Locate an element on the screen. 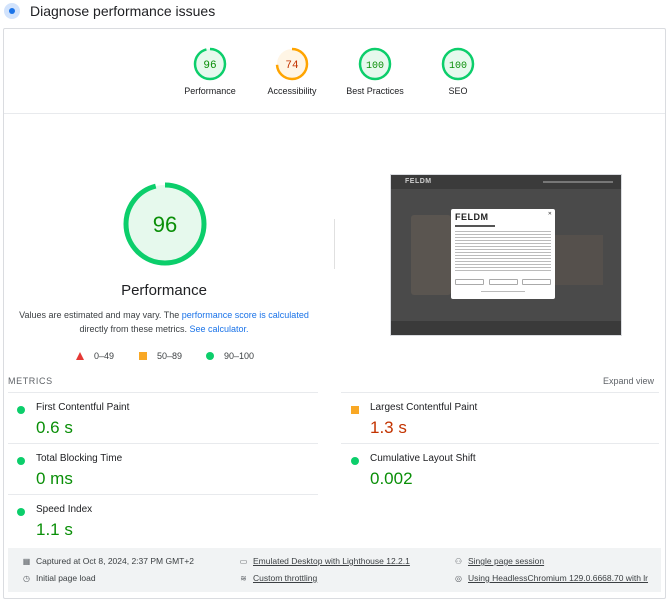  gauges-divider is located at coordinates (334, 113).